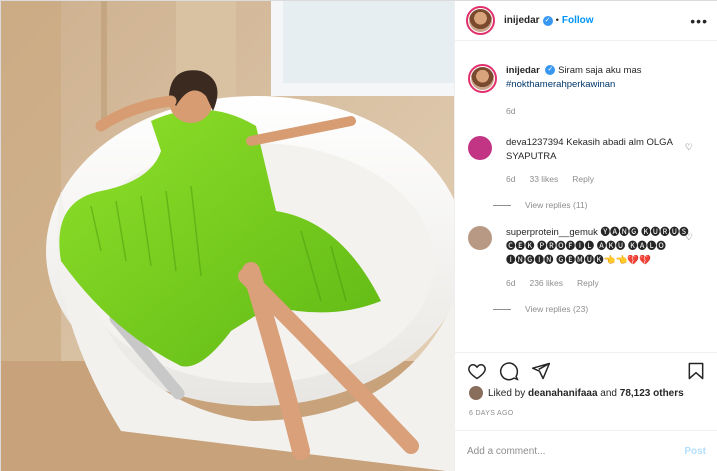 Image resolution: width=717 pixels, height=471 pixels. What do you see at coordinates (552, 232) in the screenshot?
I see `comment-username: superprotein__gemuk` at bounding box center [552, 232].